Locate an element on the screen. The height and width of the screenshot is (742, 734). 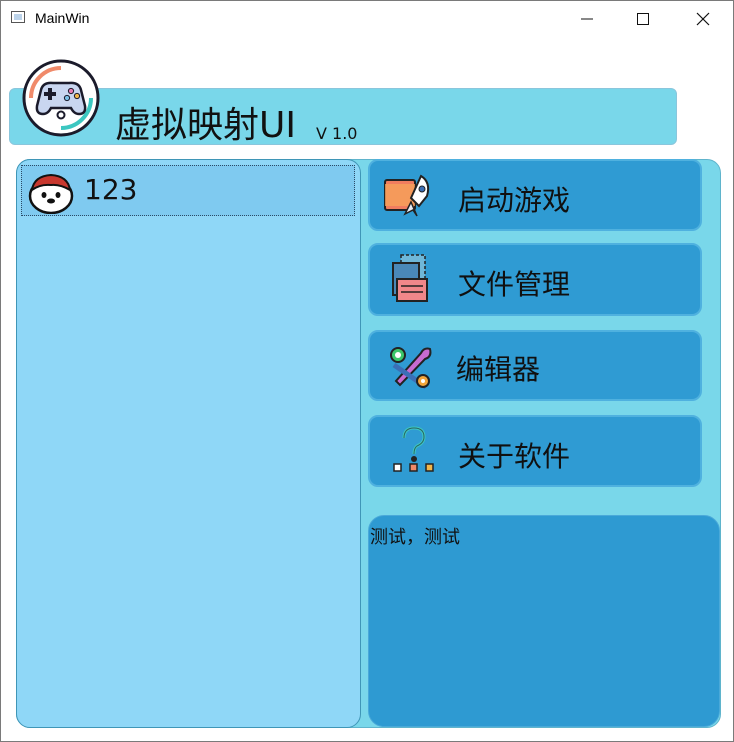
gamepad-logo-icon is located at coordinates (61, 98).